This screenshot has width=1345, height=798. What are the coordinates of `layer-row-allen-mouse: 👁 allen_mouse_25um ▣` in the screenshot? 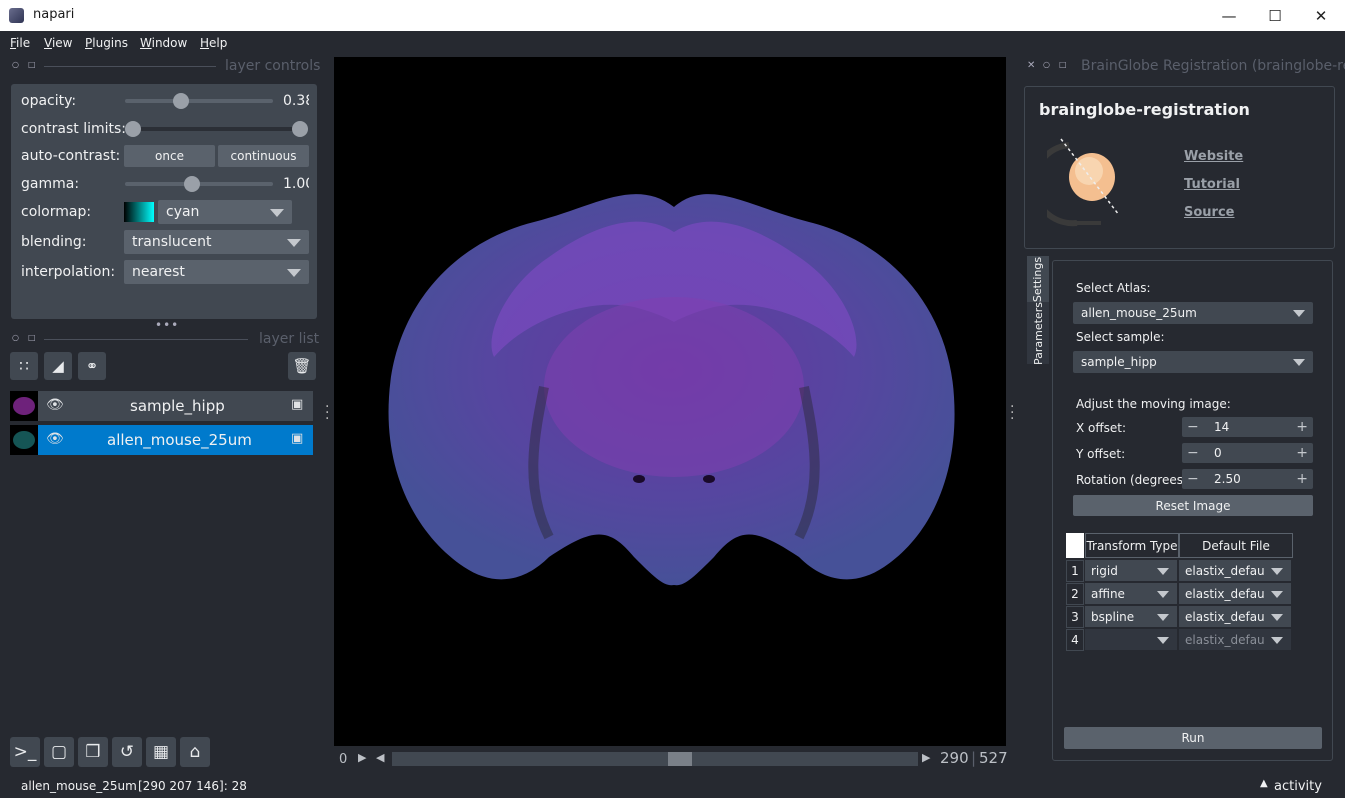 It's located at (161, 440).